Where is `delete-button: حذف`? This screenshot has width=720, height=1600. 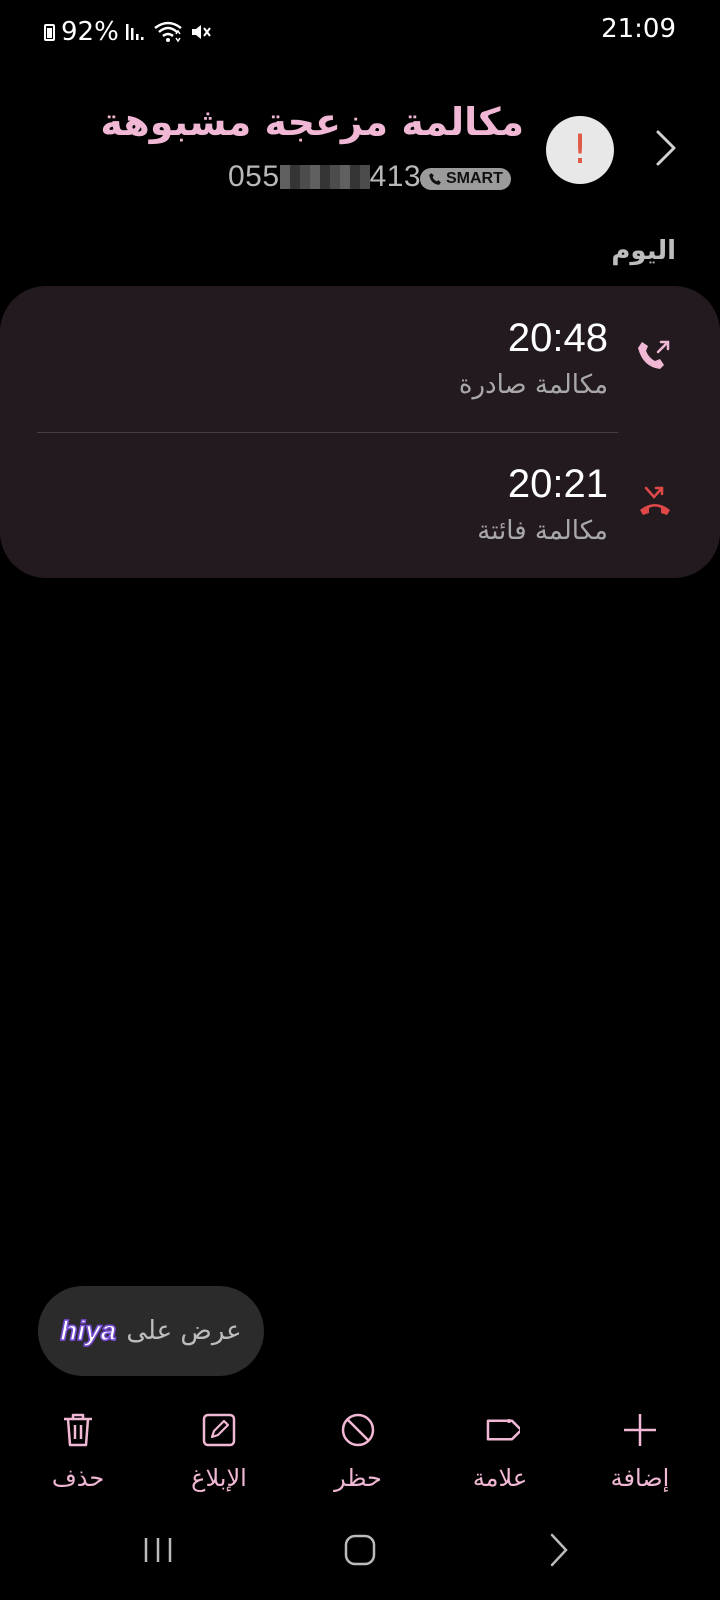
delete-button: حذف is located at coordinates (78, 1451).